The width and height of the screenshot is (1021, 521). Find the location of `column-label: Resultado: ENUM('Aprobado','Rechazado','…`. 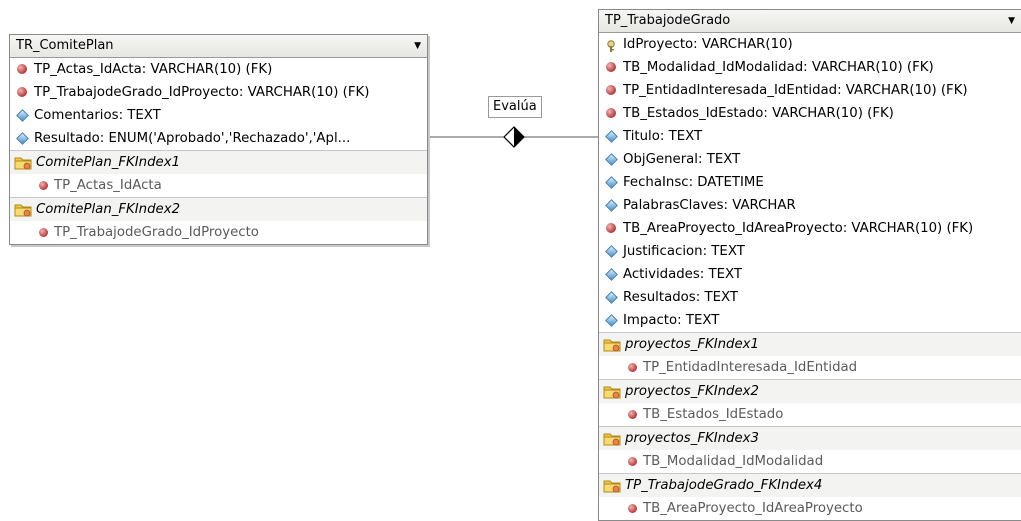

column-label: Resultado: ENUM('Aprobado','Rechazado','… is located at coordinates (192, 138).